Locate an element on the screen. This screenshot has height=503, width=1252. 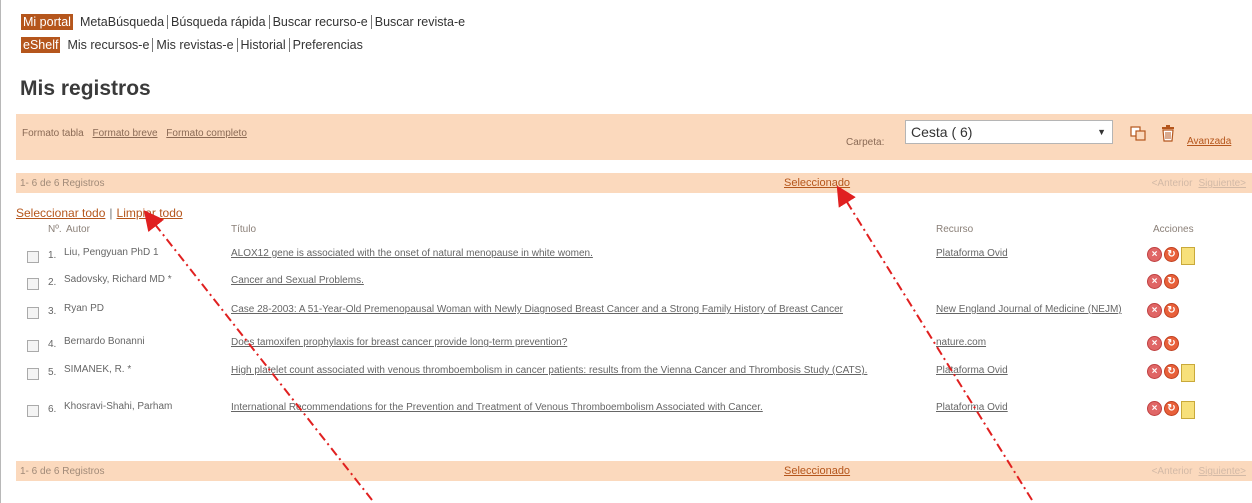
annotation-arrow-left is located at coordinates (258, 355).